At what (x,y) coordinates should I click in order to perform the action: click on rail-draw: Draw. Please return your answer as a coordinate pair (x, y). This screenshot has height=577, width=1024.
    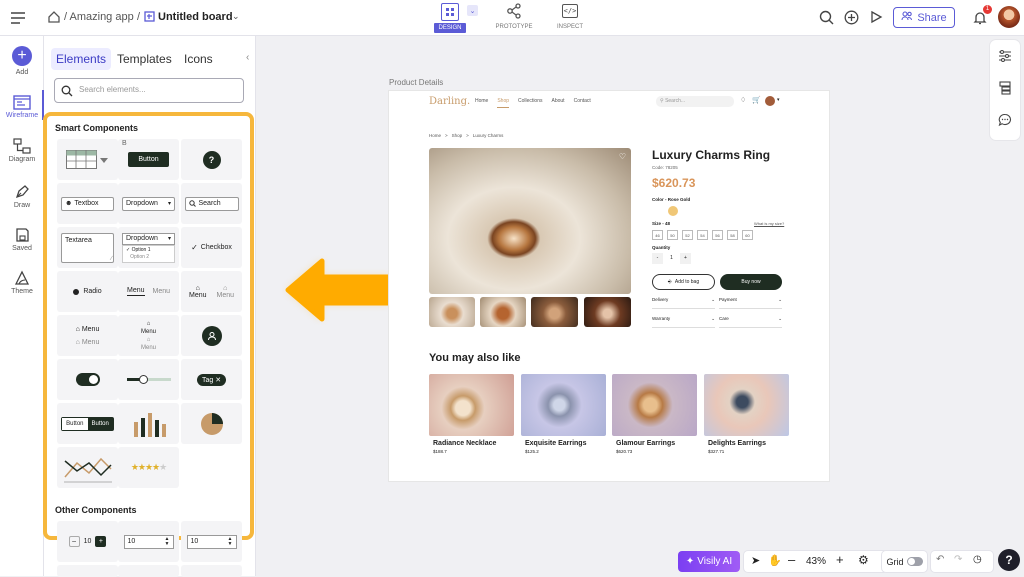
    Looking at the image, I should click on (22, 195).